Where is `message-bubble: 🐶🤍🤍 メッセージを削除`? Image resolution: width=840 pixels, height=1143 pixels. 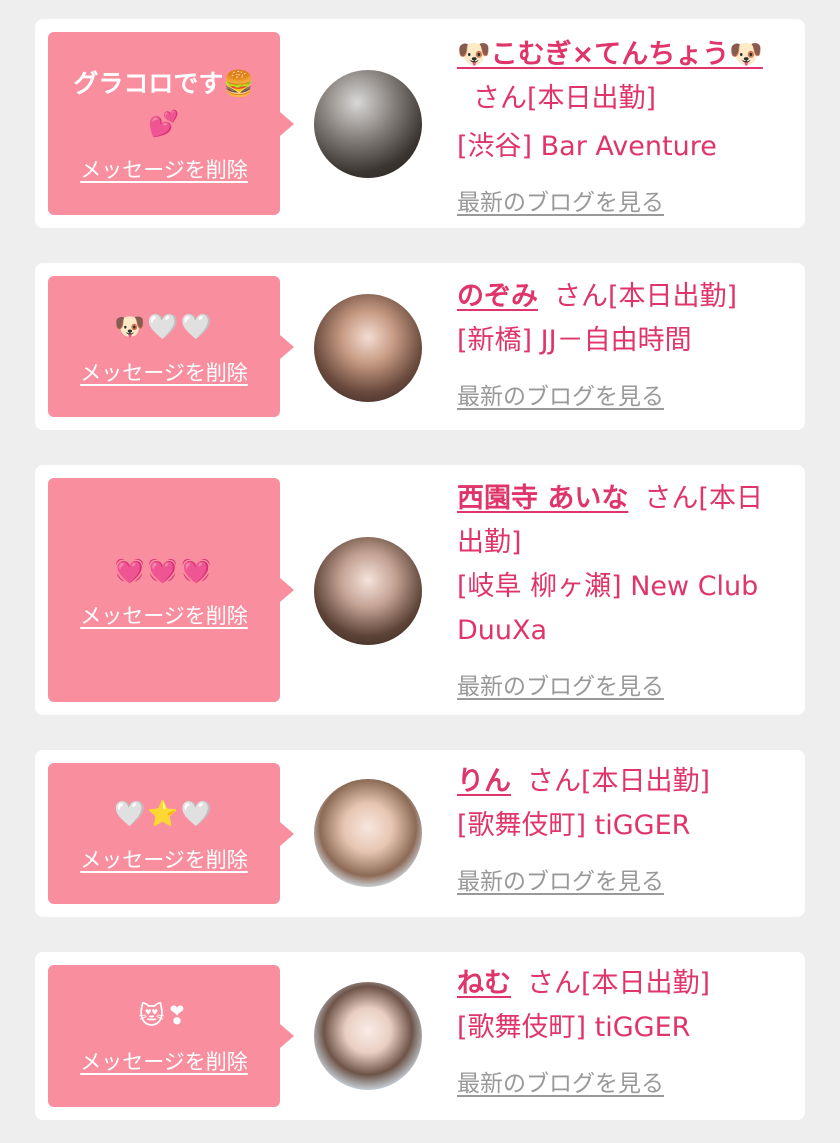
message-bubble: 🐶🤍🤍 メッセージを削除 is located at coordinates (164, 346).